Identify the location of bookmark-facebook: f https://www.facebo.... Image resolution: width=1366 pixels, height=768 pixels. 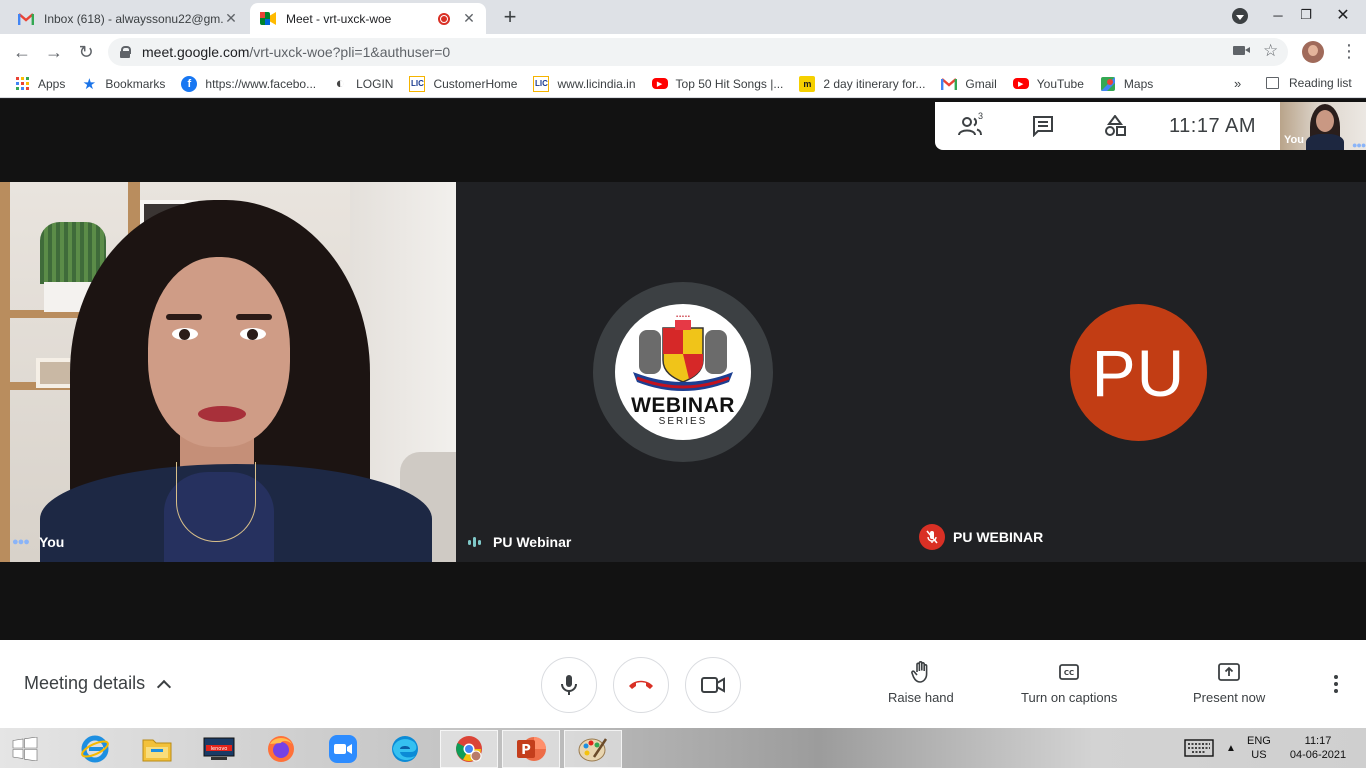
(248, 83).